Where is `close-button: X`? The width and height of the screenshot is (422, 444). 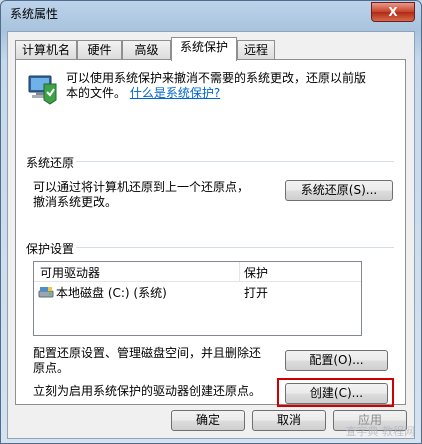 close-button: X is located at coordinates (393, 12).